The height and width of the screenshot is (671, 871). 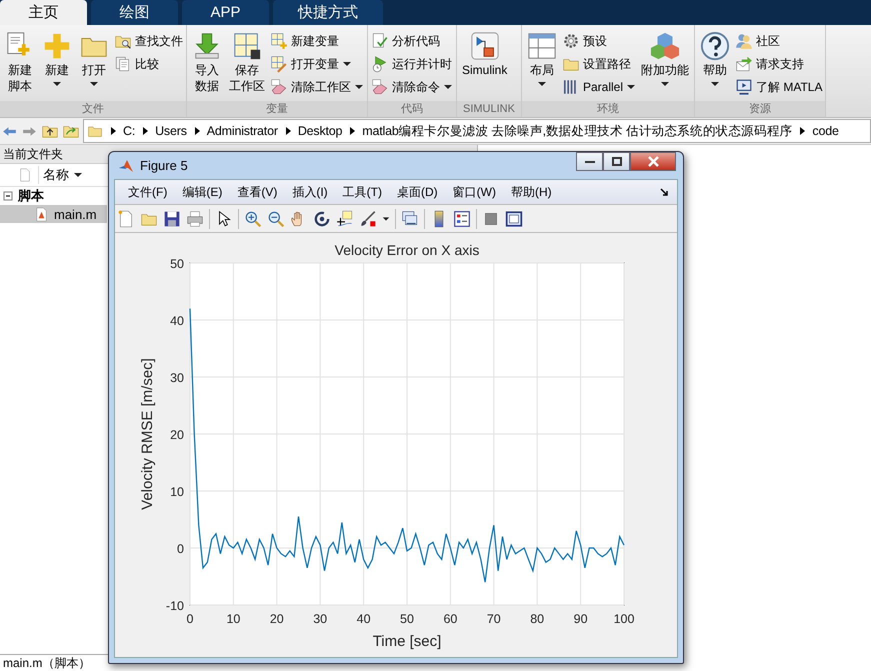 What do you see at coordinates (43, 12) in the screenshot?
I see `ribbon-tab: 主页` at bounding box center [43, 12].